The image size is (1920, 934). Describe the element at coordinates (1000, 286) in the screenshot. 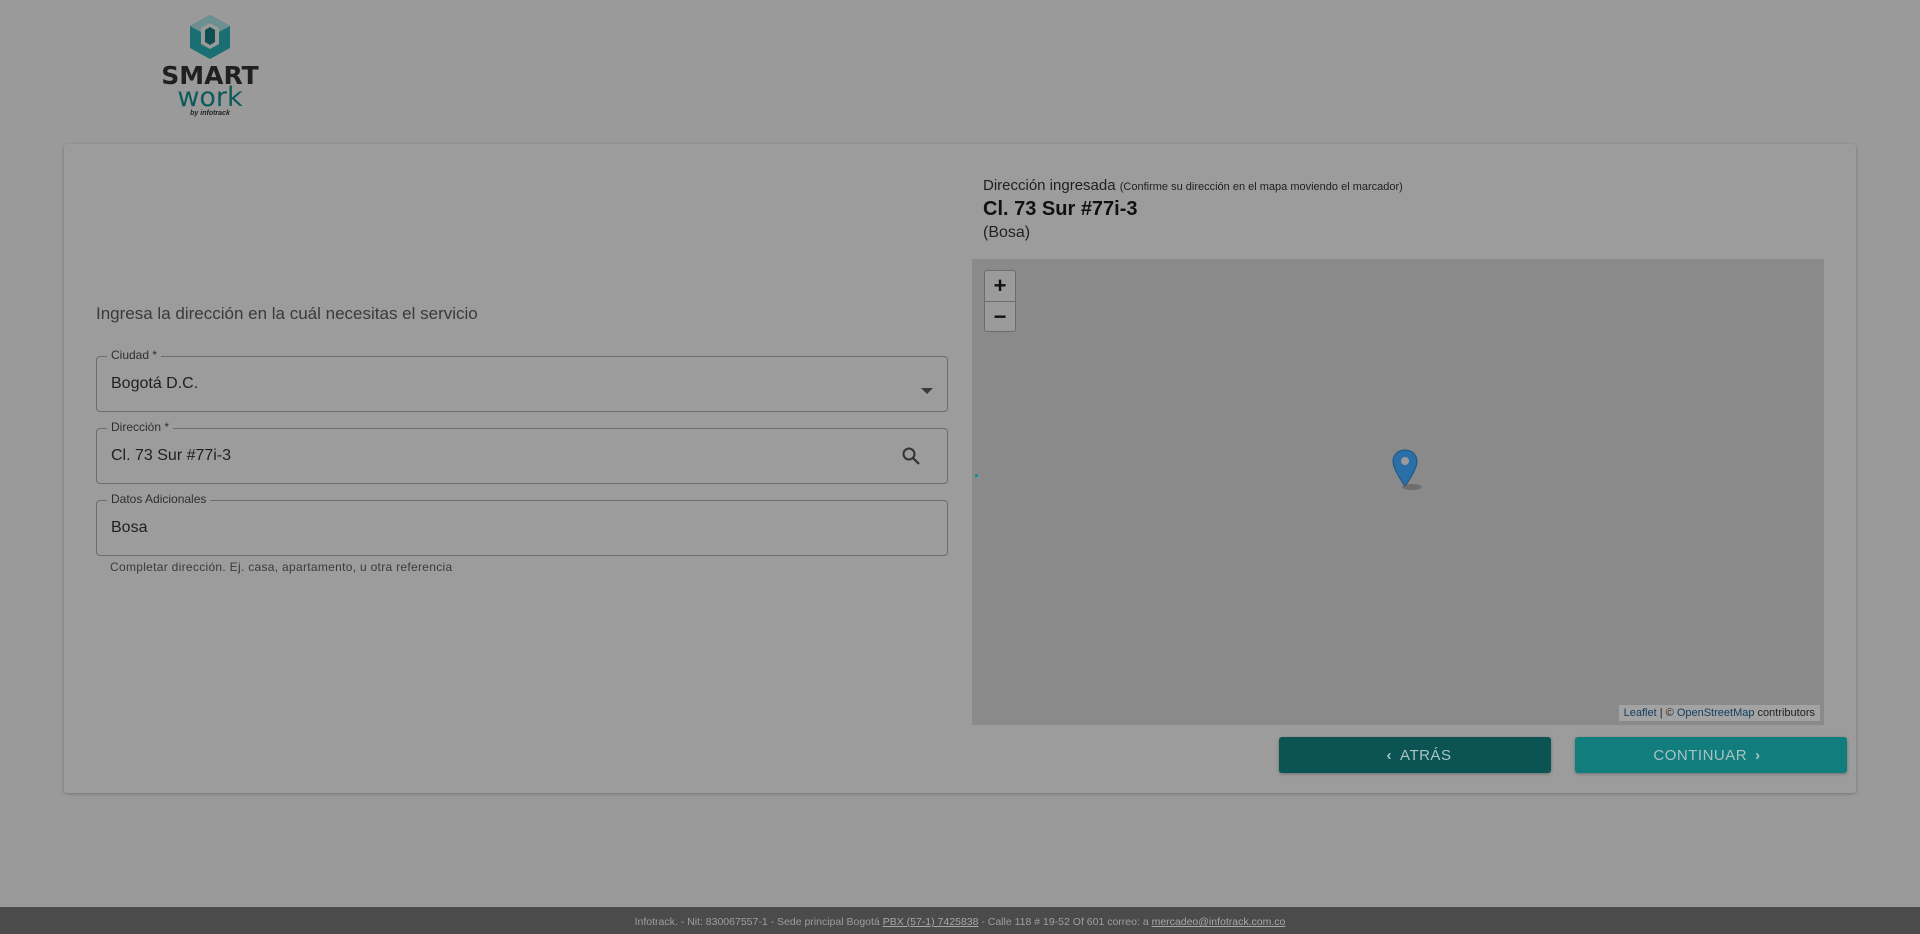

I see `zoom-in-button: +` at that location.